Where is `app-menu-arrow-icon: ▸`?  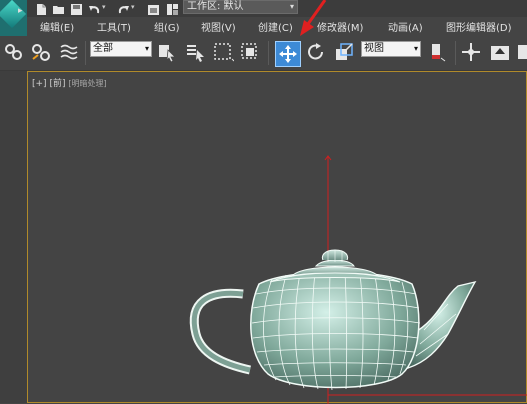 app-menu-arrow-icon: ▸ is located at coordinates (20, 11).